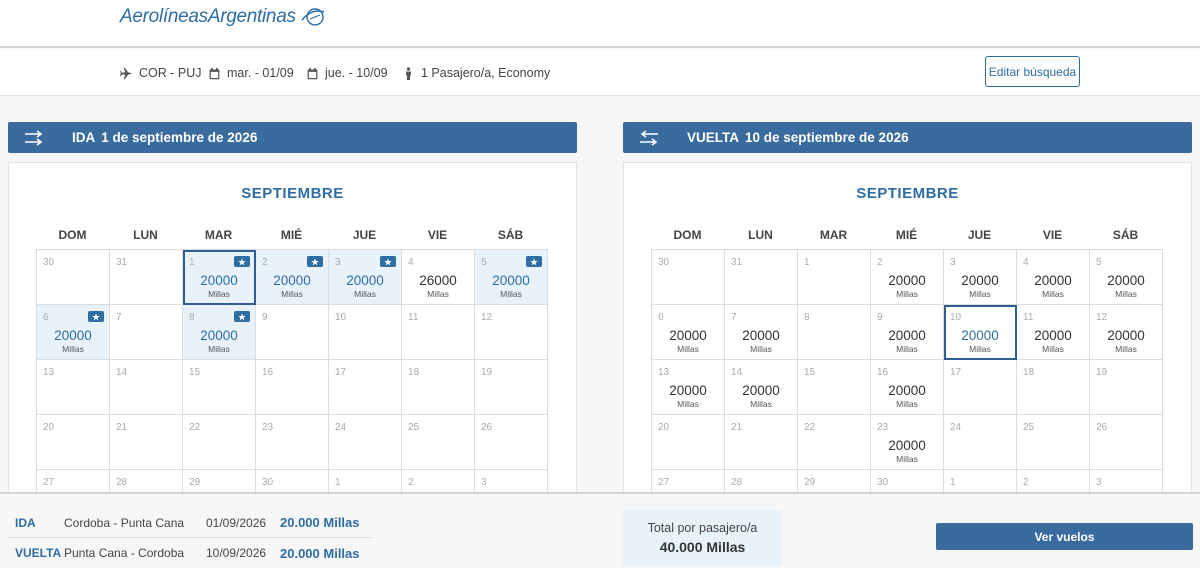 The width and height of the screenshot is (1200, 568). I want to click on outbound-label: IDA, so click(84, 137).